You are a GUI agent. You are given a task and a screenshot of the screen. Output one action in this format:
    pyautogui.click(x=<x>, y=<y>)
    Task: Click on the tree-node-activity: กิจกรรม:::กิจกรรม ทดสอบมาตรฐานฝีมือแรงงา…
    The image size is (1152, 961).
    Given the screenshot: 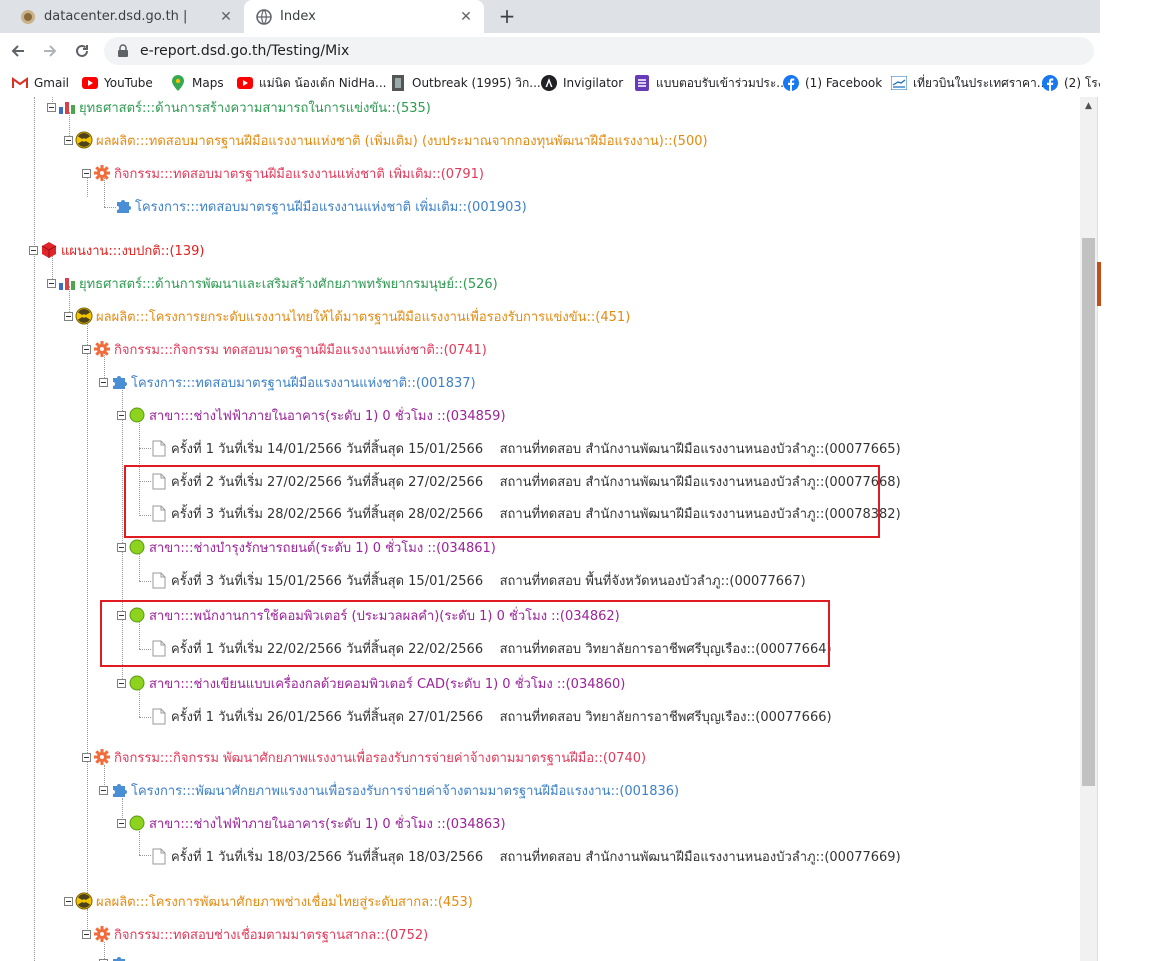 What is the action you would take?
    pyautogui.click(x=284, y=349)
    